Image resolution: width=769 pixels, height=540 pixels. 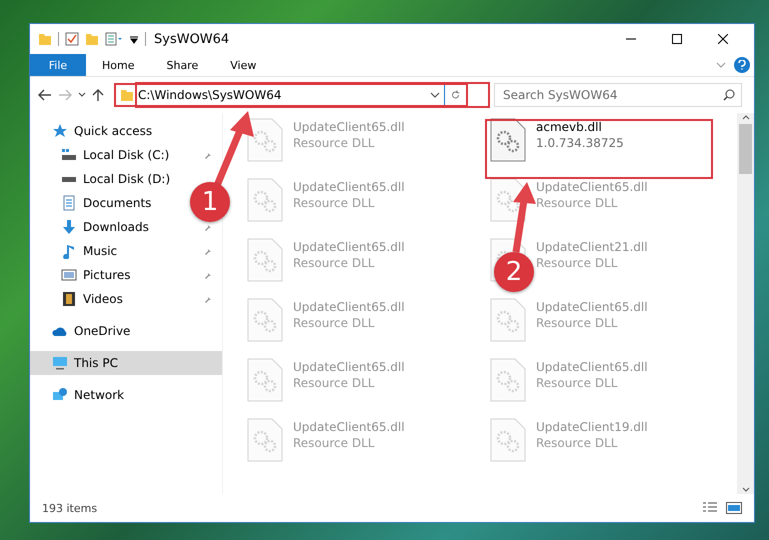 What do you see at coordinates (85, 331) in the screenshot?
I see `sidebar-item: OneDrive` at bounding box center [85, 331].